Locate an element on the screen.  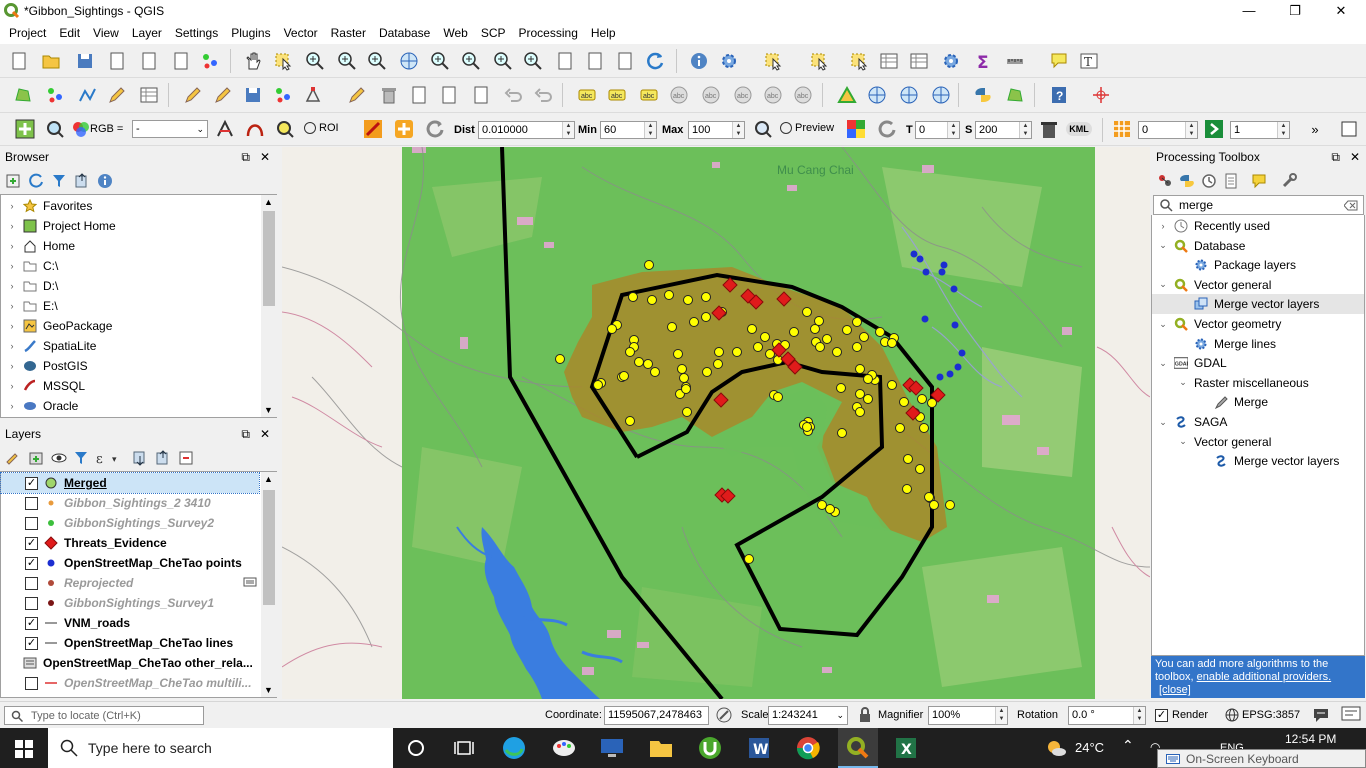
plugin-layers-icon is located at coordinates (1015, 95).